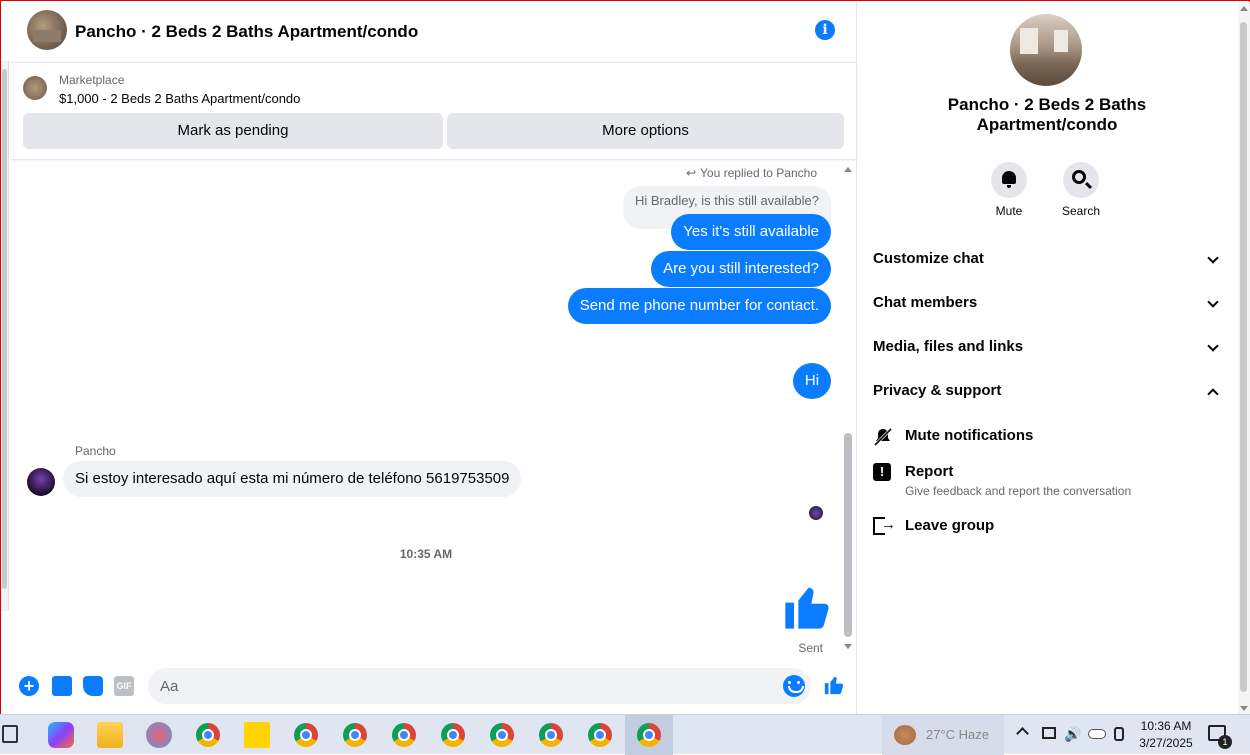 The width and height of the screenshot is (1250, 755). What do you see at coordinates (1166, 735) in the screenshot?
I see `system-clock: 10:36 AM 3/27/2025` at bounding box center [1166, 735].